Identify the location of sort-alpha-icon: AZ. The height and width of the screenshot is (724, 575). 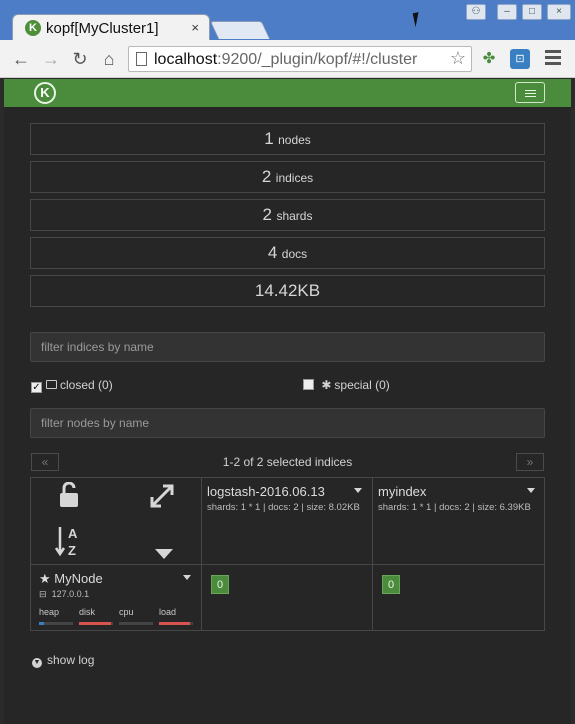
(69, 544).